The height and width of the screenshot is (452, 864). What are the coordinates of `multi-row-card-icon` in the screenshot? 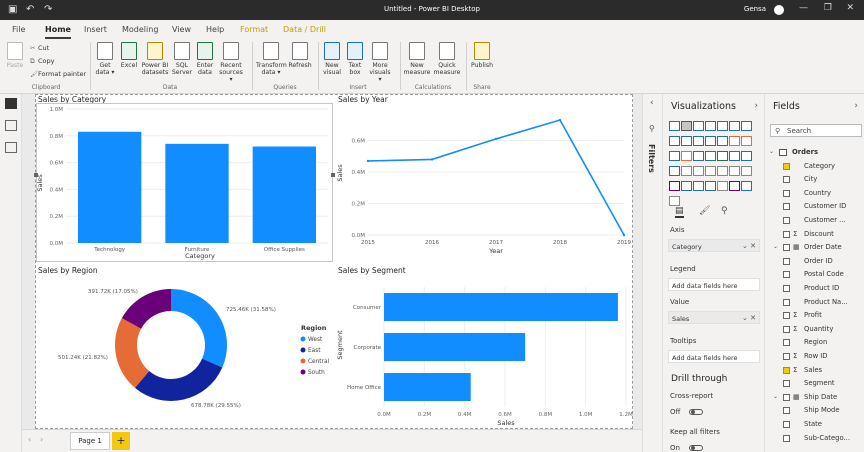 It's located at (698, 171).